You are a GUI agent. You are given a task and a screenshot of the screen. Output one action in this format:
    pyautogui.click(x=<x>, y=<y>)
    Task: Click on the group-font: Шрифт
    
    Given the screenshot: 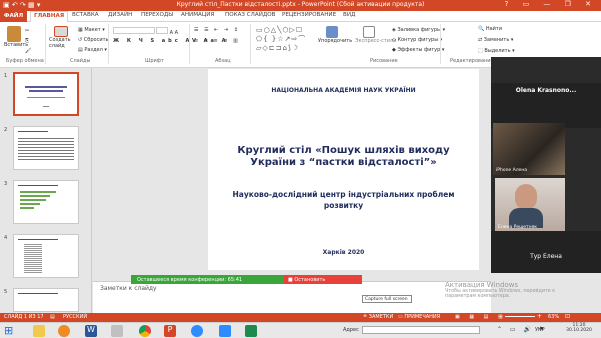 What is the action you would take?
    pyautogui.click(x=154, y=61)
    